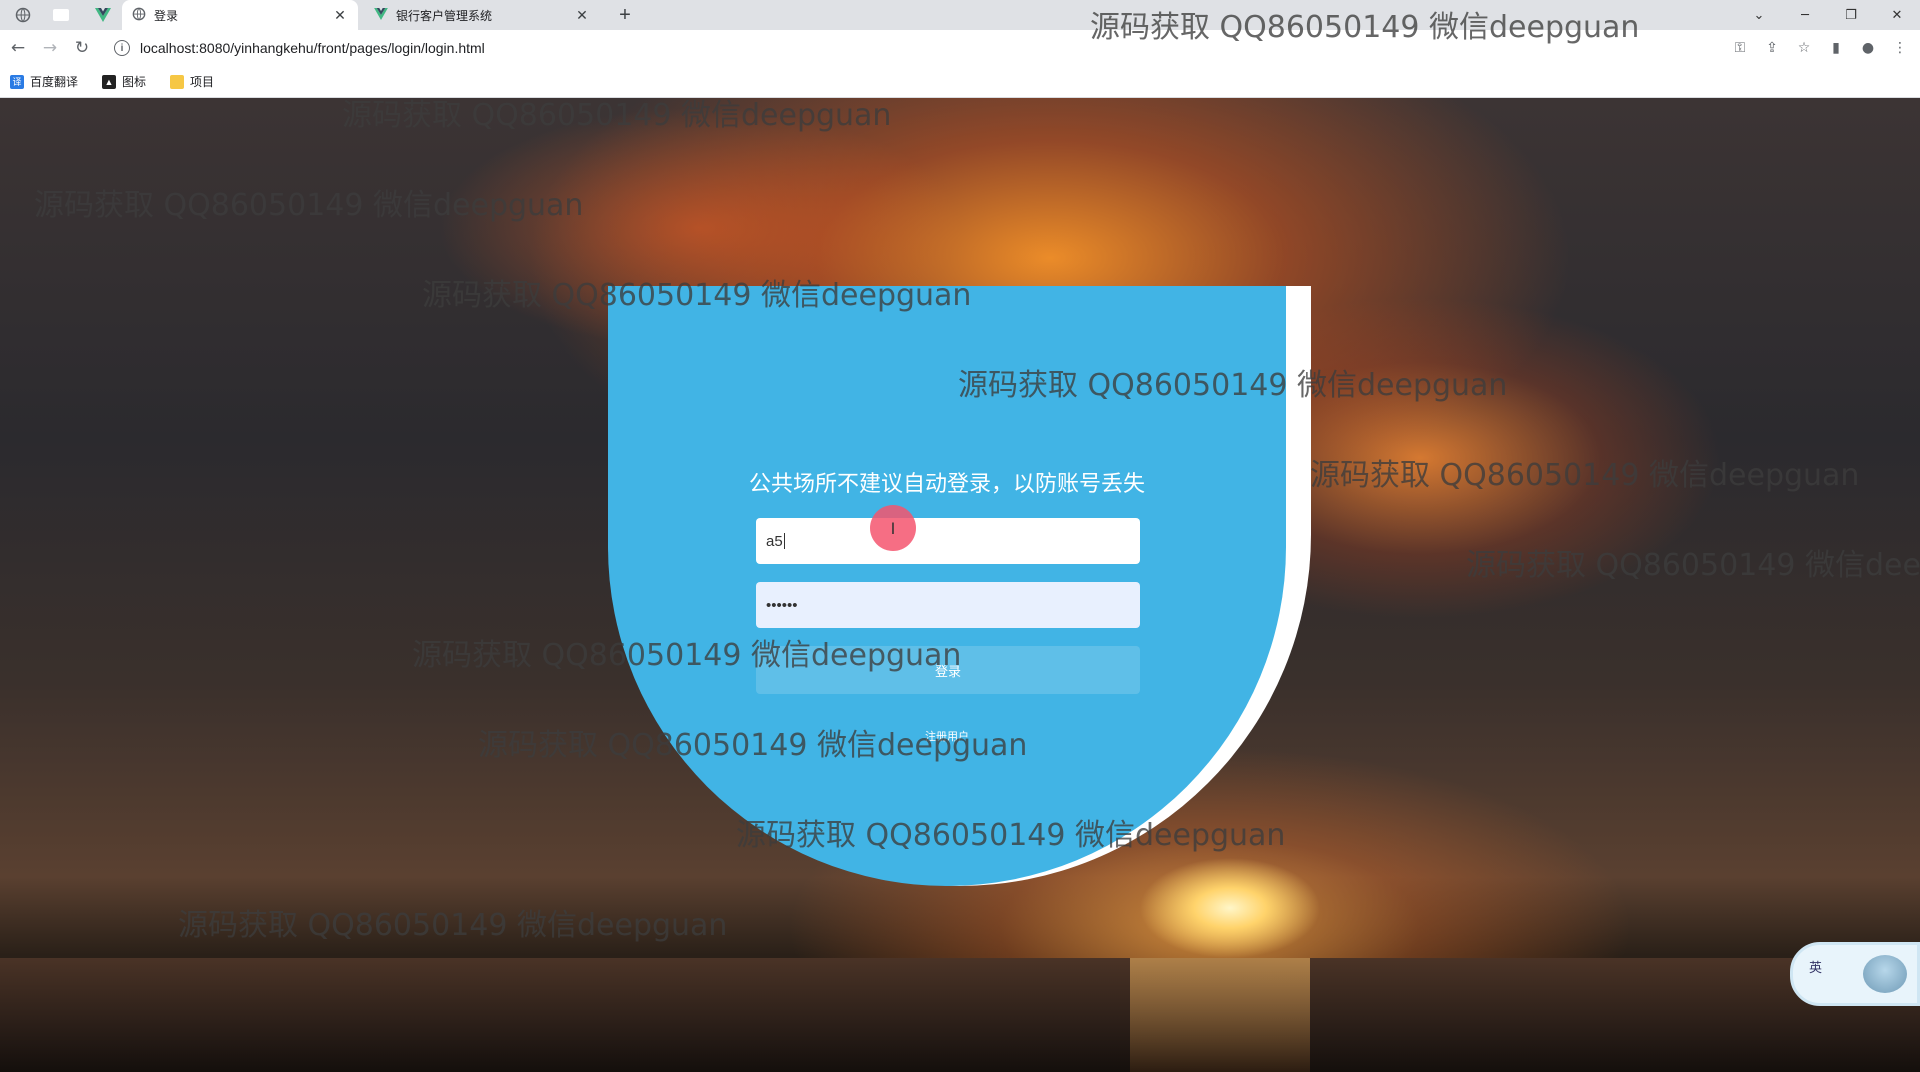  I want to click on bookmark-project: 项目, so click(192, 81).